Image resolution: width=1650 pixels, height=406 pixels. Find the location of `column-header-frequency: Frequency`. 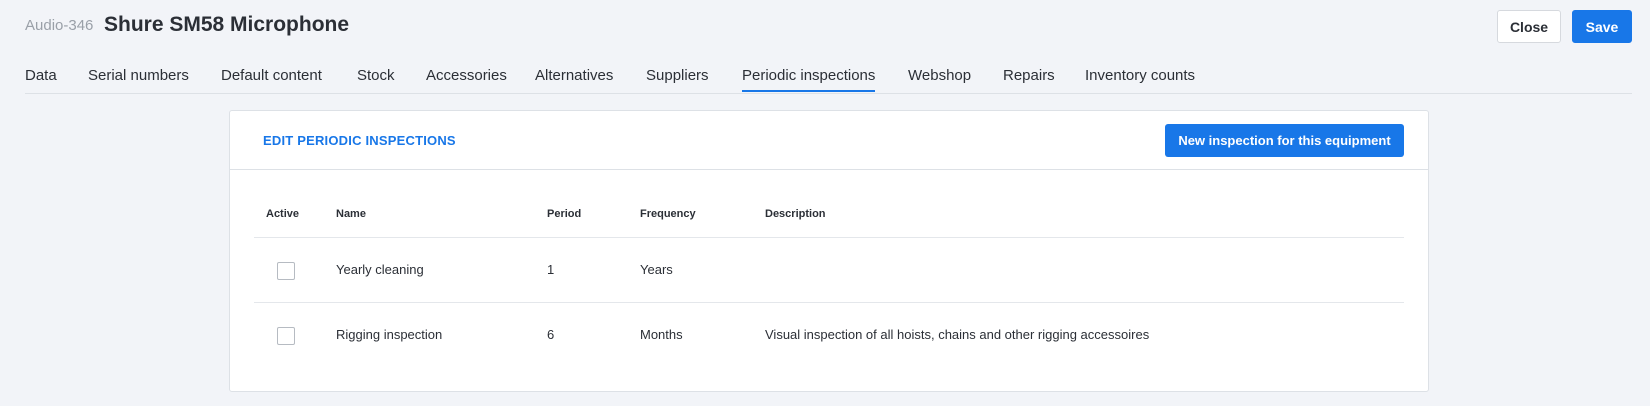

column-header-frequency: Frequency is located at coordinates (668, 214).